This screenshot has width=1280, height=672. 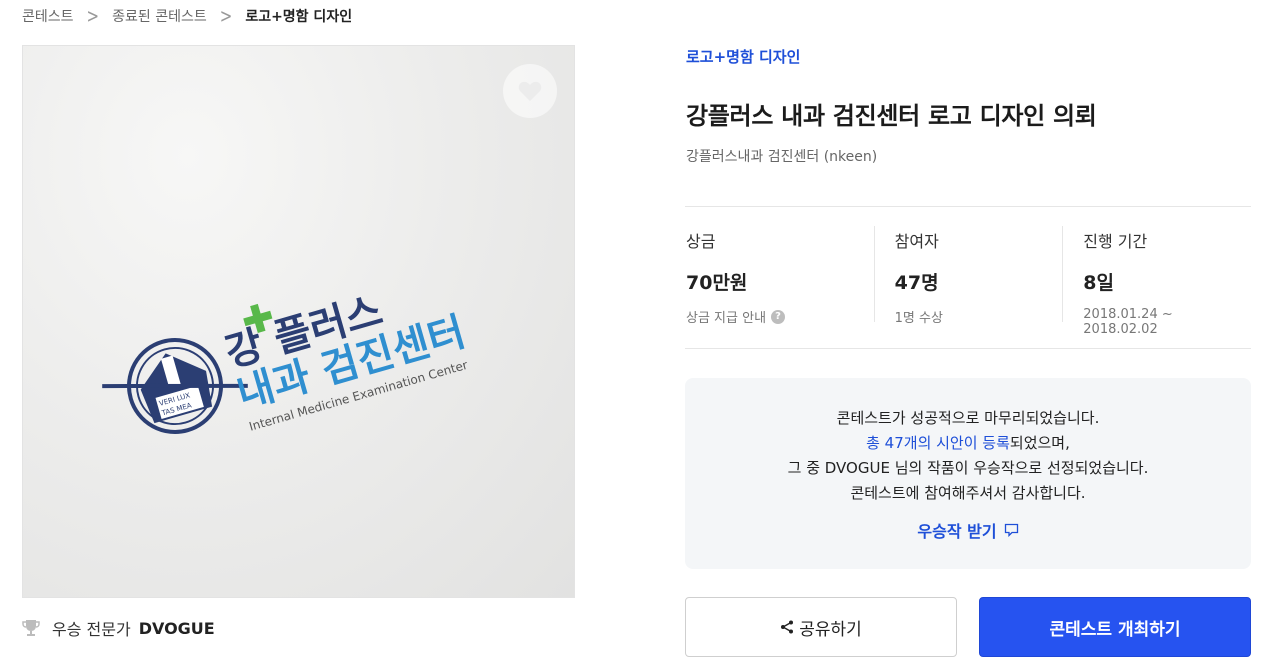 I want to click on breadcrumb: 콘테스트 > 종료된 콘테스트 > 로고+명함 디자인, so click(x=187, y=16).